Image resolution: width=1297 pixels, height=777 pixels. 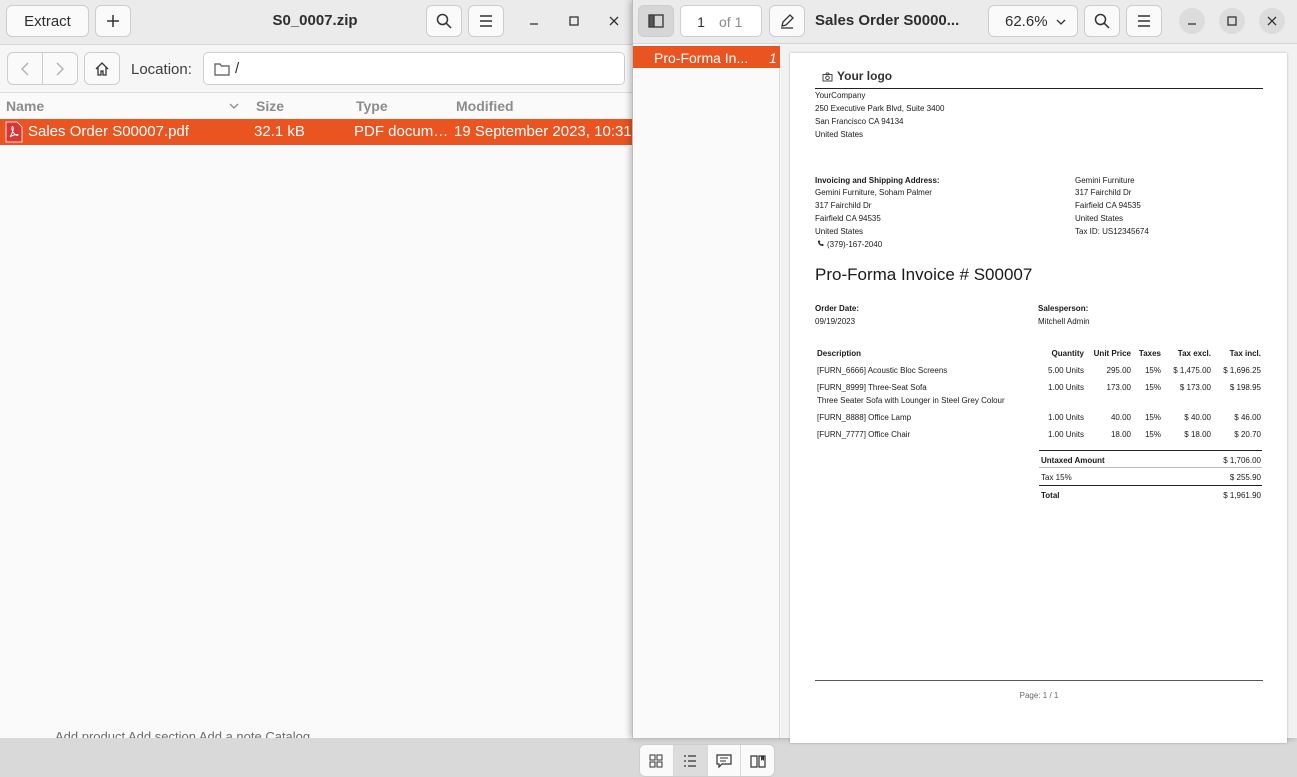 I want to click on book-icon, so click(x=758, y=761).